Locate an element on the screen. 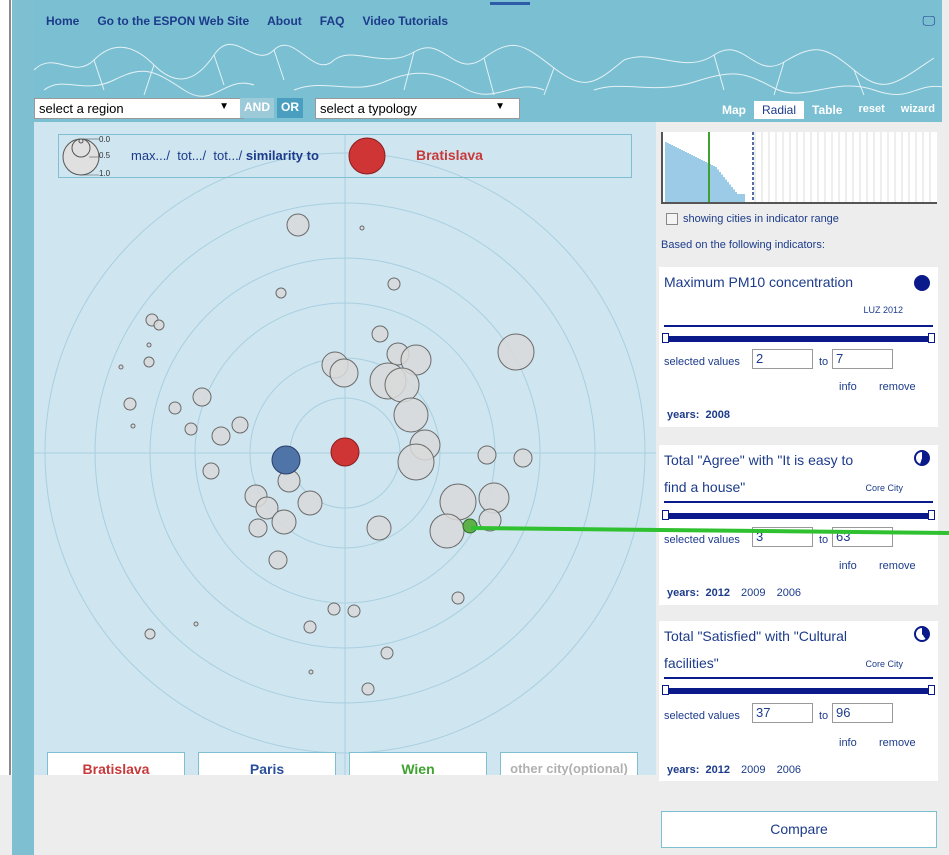  range-max-input: 96 is located at coordinates (862, 713).